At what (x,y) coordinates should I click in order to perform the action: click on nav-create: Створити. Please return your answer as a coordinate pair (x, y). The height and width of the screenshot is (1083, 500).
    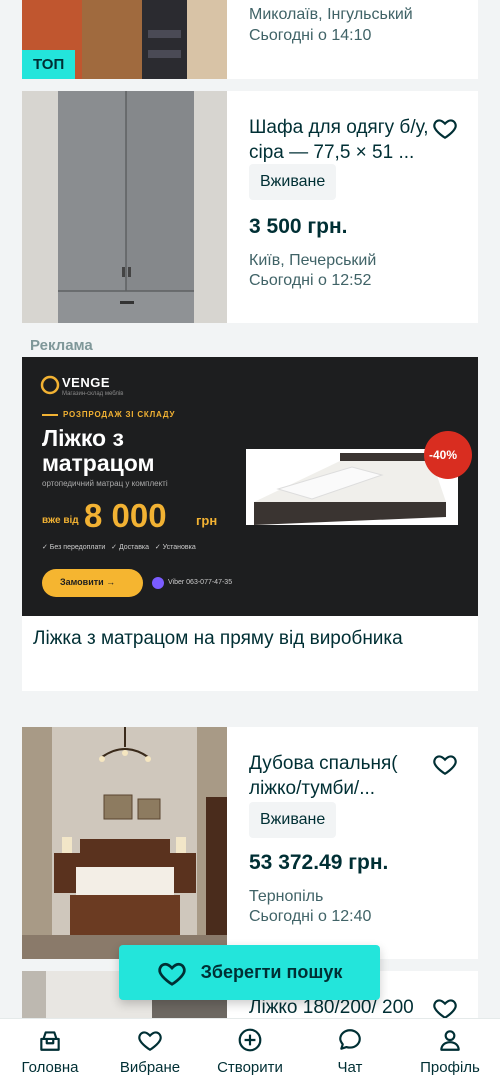
    Looking at the image, I should click on (250, 1051).